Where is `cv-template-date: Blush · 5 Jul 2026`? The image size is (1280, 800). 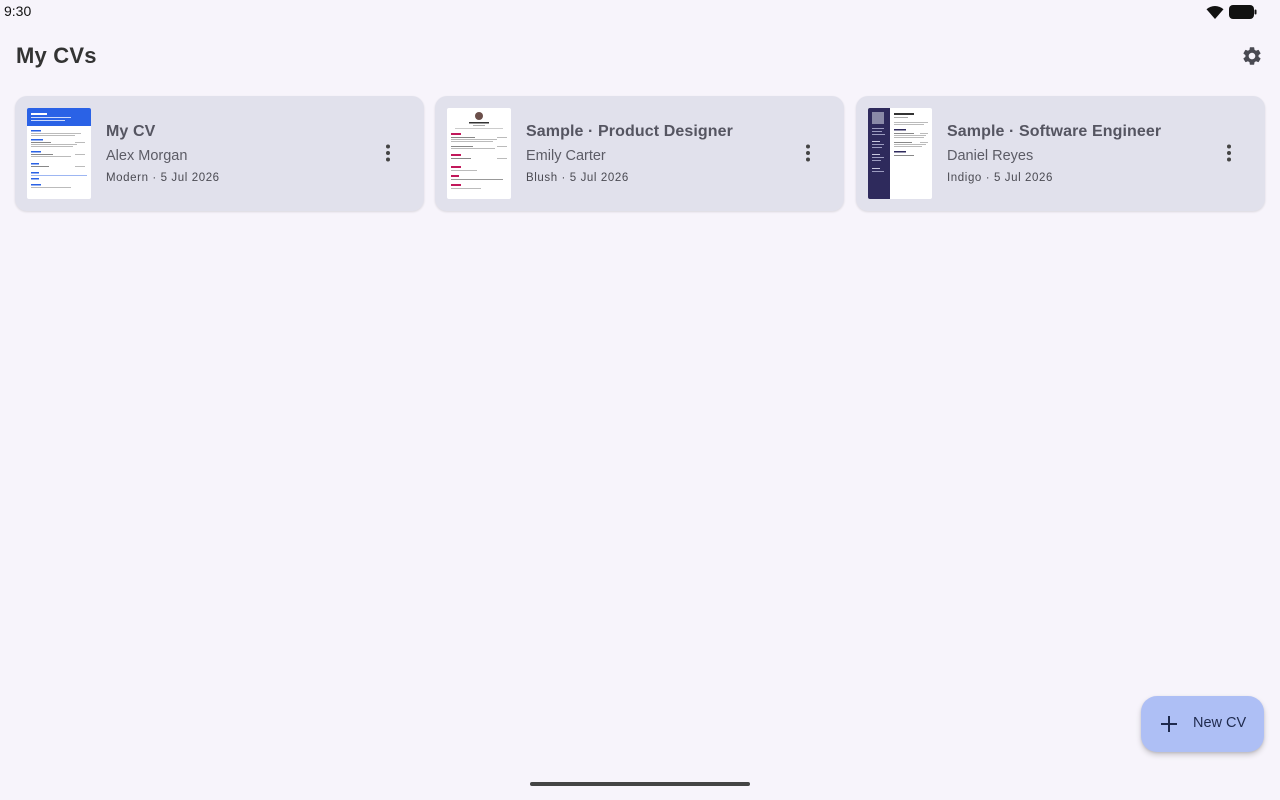 cv-template-date: Blush · 5 Jul 2026 is located at coordinates (577, 178).